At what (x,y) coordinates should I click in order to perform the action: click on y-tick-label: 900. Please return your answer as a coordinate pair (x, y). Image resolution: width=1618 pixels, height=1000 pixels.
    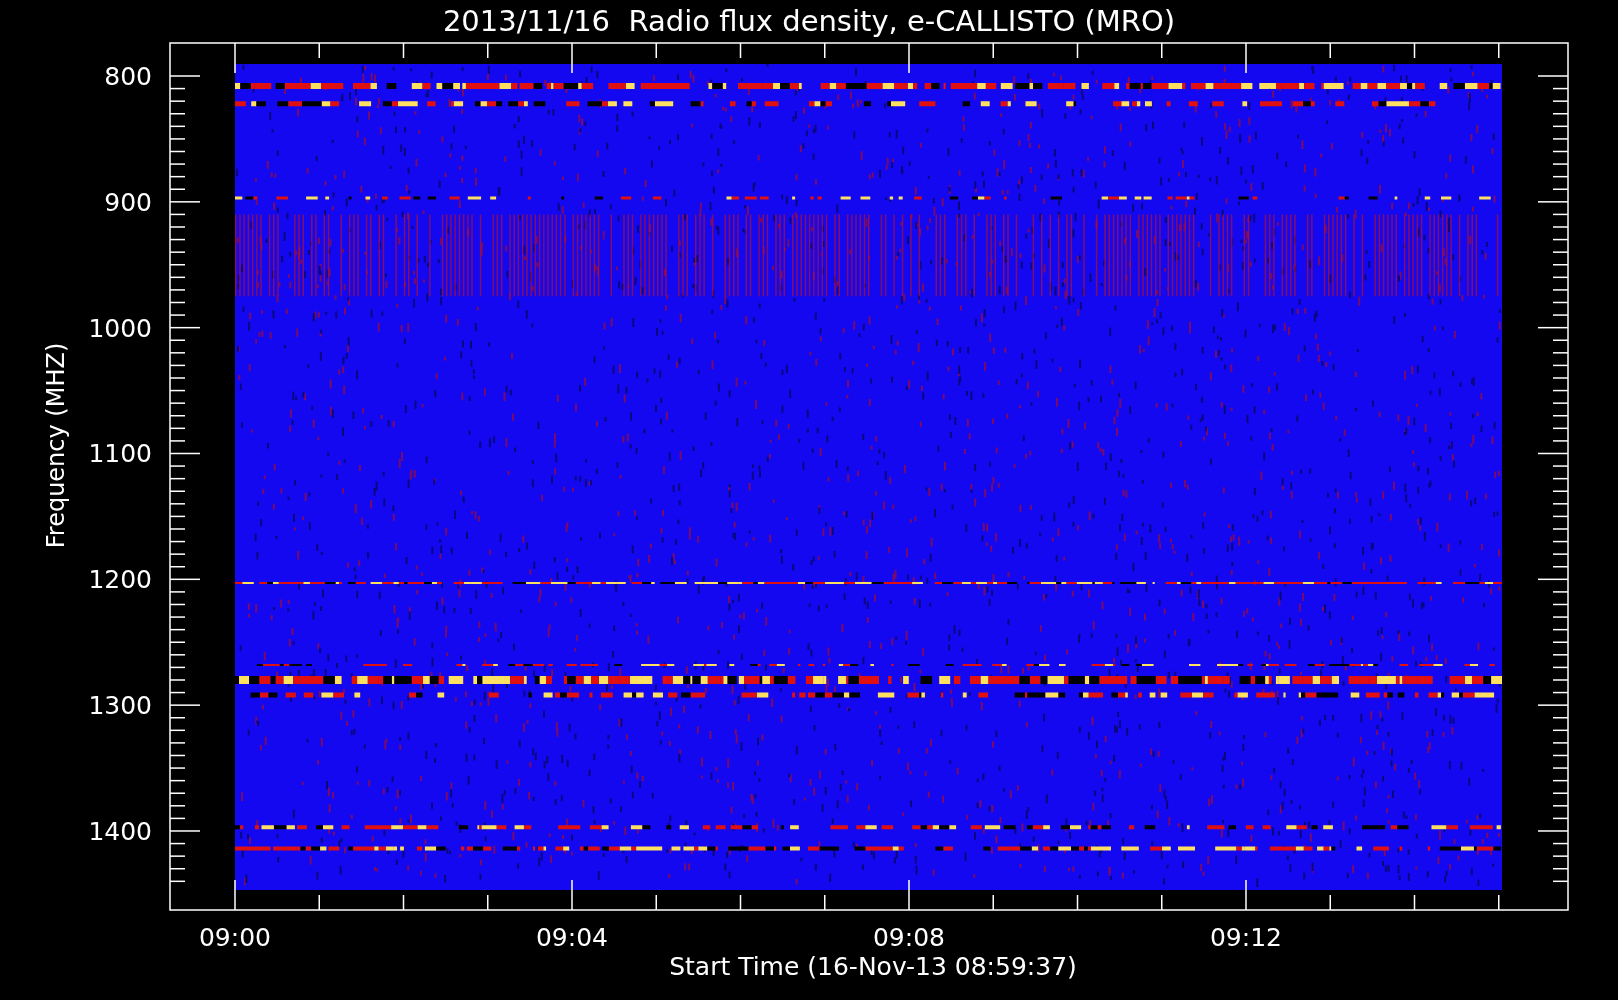
    Looking at the image, I should click on (128, 202).